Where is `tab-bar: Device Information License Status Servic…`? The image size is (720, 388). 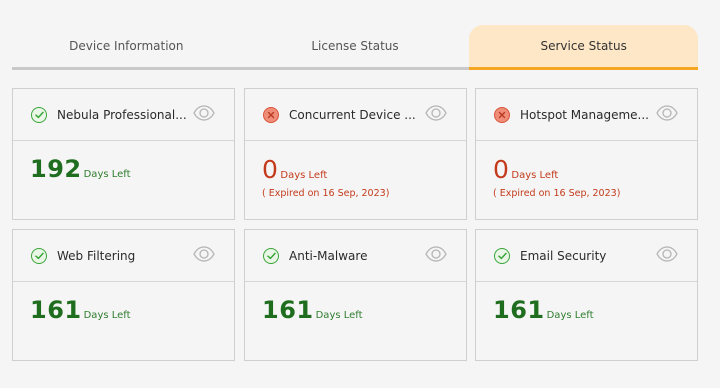 tab-bar: Device Information License Status Servic… is located at coordinates (355, 47).